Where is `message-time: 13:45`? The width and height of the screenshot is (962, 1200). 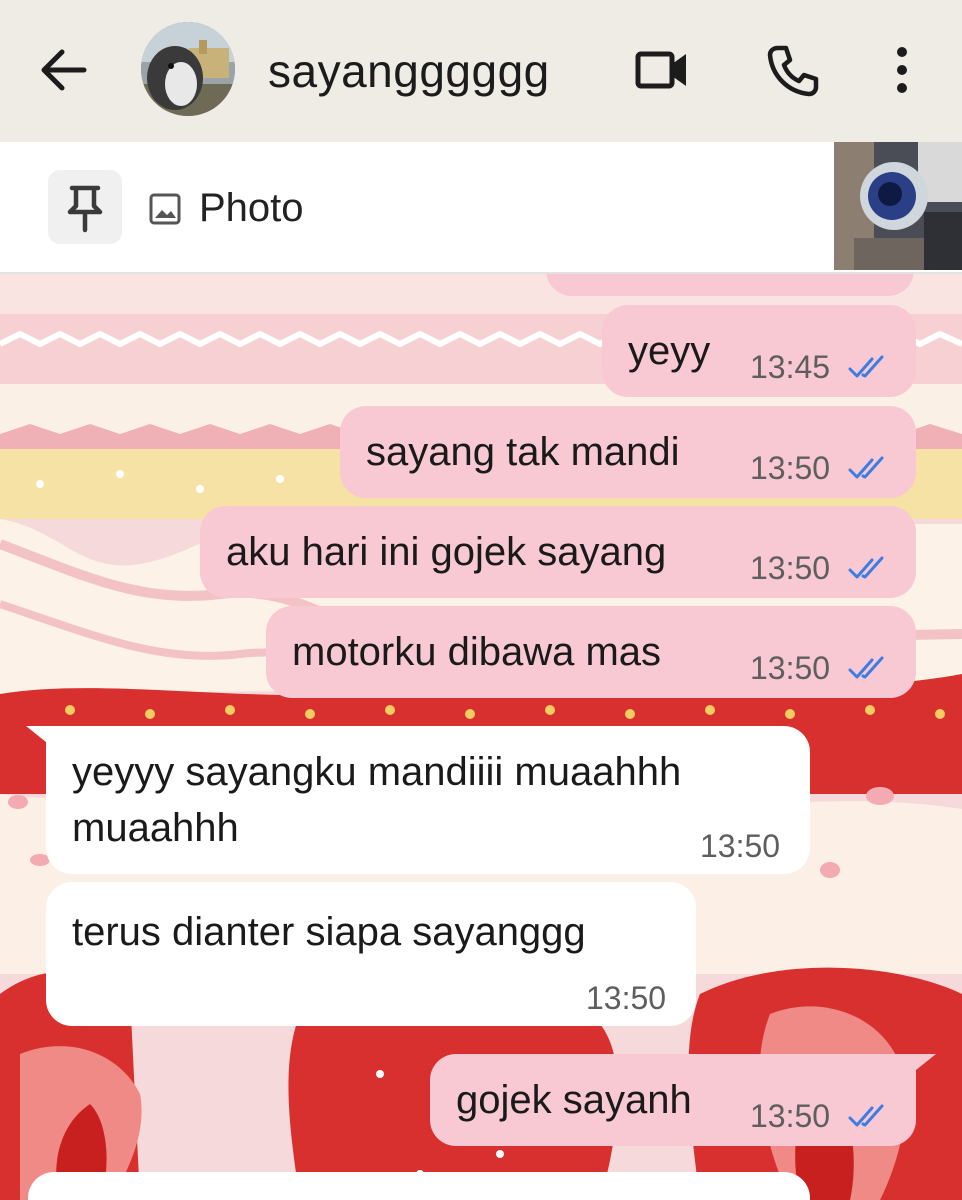
message-time: 13:45 is located at coordinates (790, 367).